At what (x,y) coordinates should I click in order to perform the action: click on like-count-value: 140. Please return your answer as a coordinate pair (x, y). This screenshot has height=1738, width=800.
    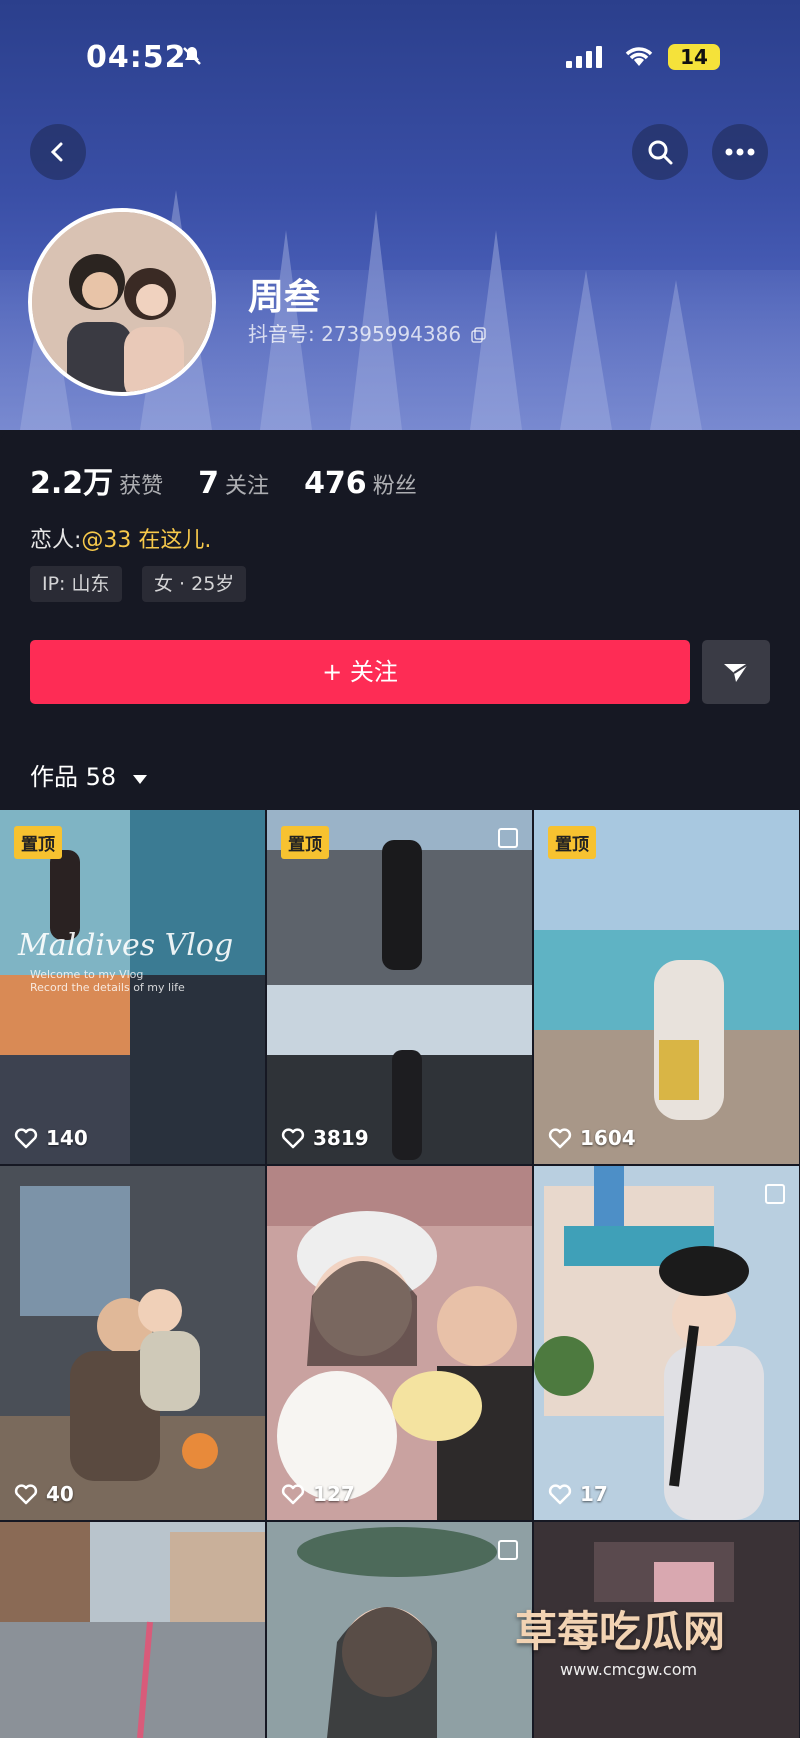
    Looking at the image, I should click on (67, 1138).